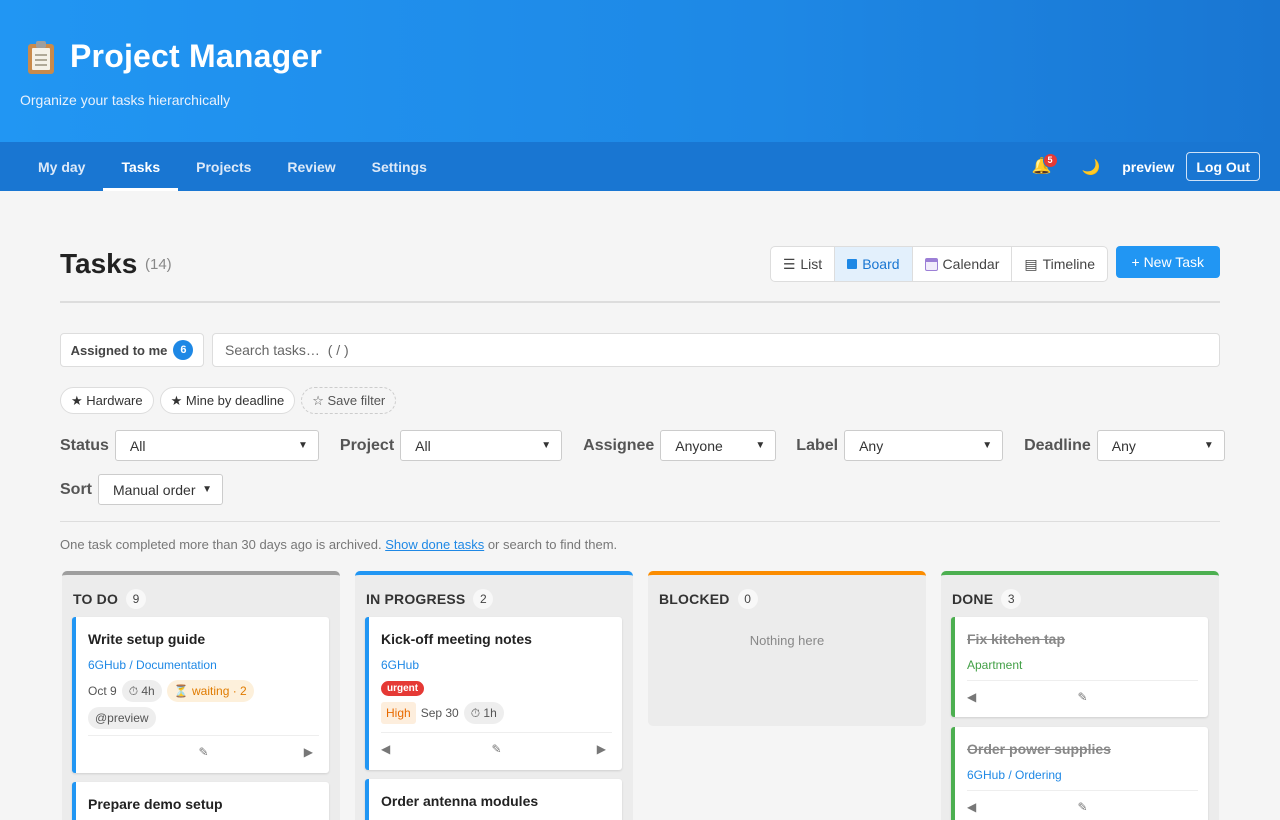 This screenshot has width=1280, height=820. I want to click on task-assignee: @preview, so click(122, 718).